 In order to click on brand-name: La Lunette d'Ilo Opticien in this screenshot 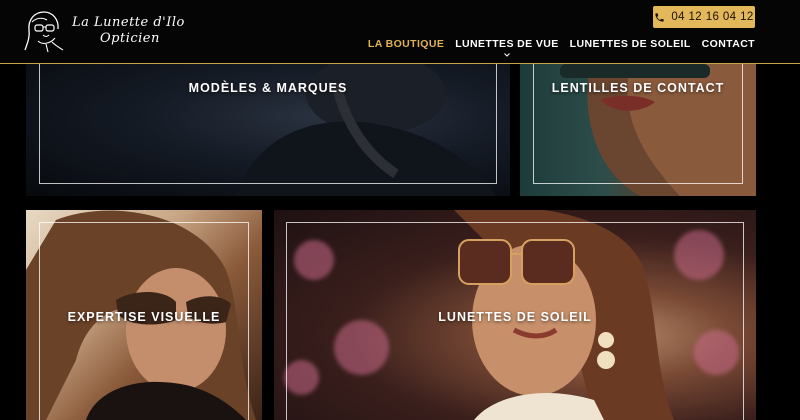, I will do `click(128, 31)`.